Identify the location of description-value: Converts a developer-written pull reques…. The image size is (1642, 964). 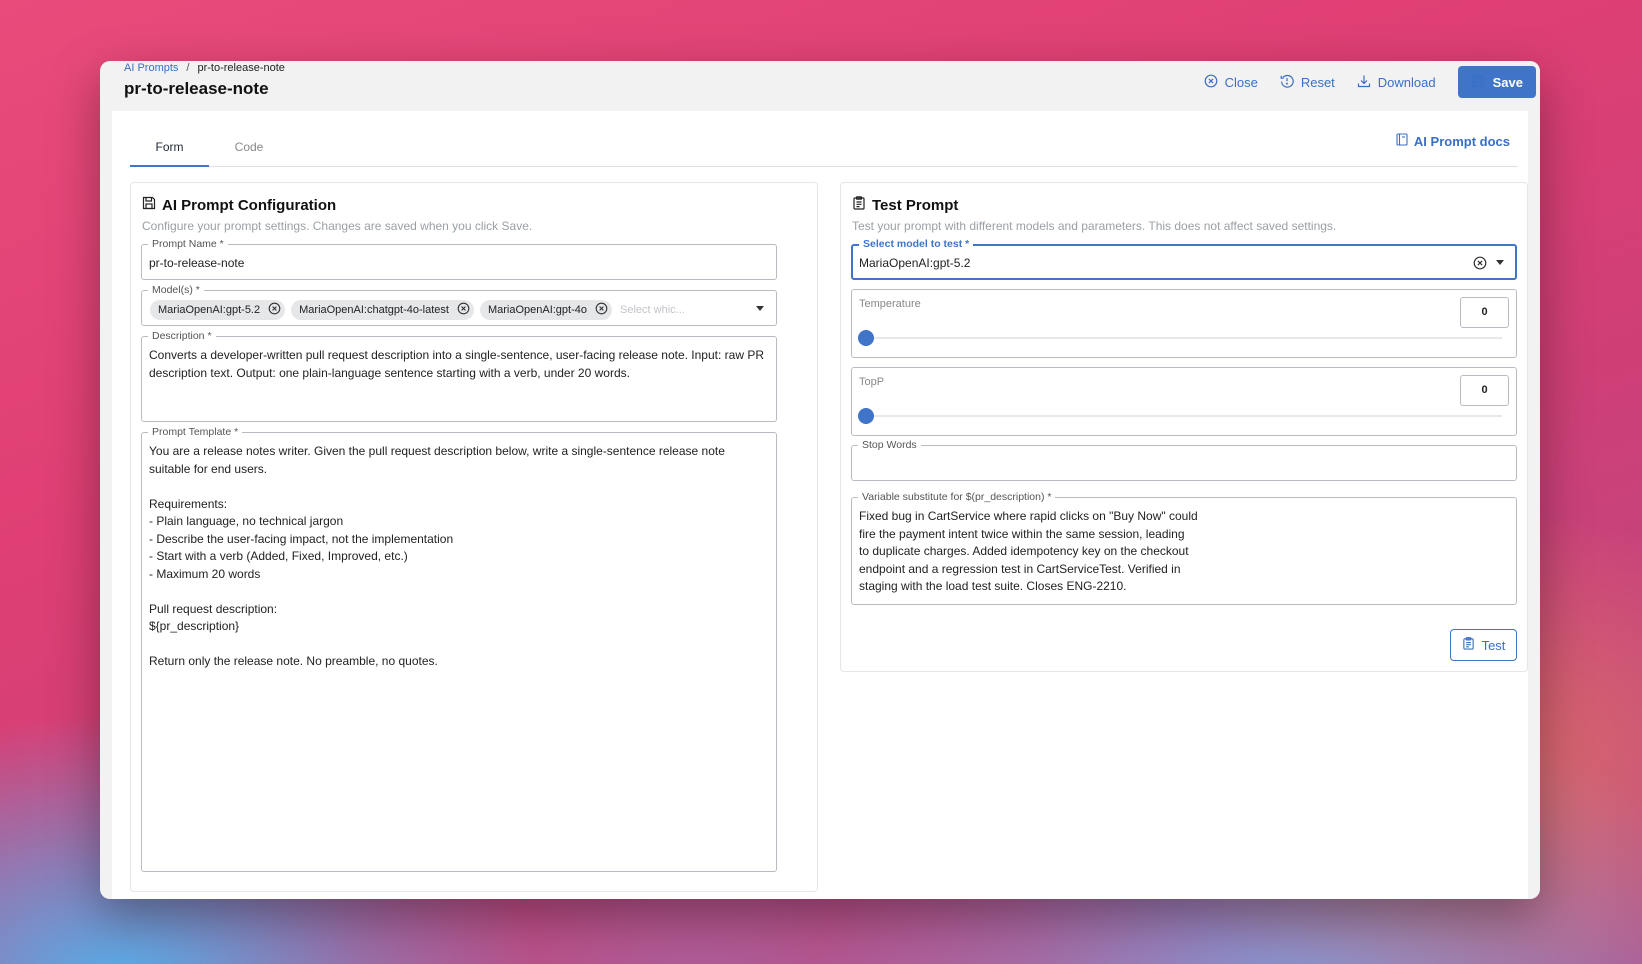
(458, 364).